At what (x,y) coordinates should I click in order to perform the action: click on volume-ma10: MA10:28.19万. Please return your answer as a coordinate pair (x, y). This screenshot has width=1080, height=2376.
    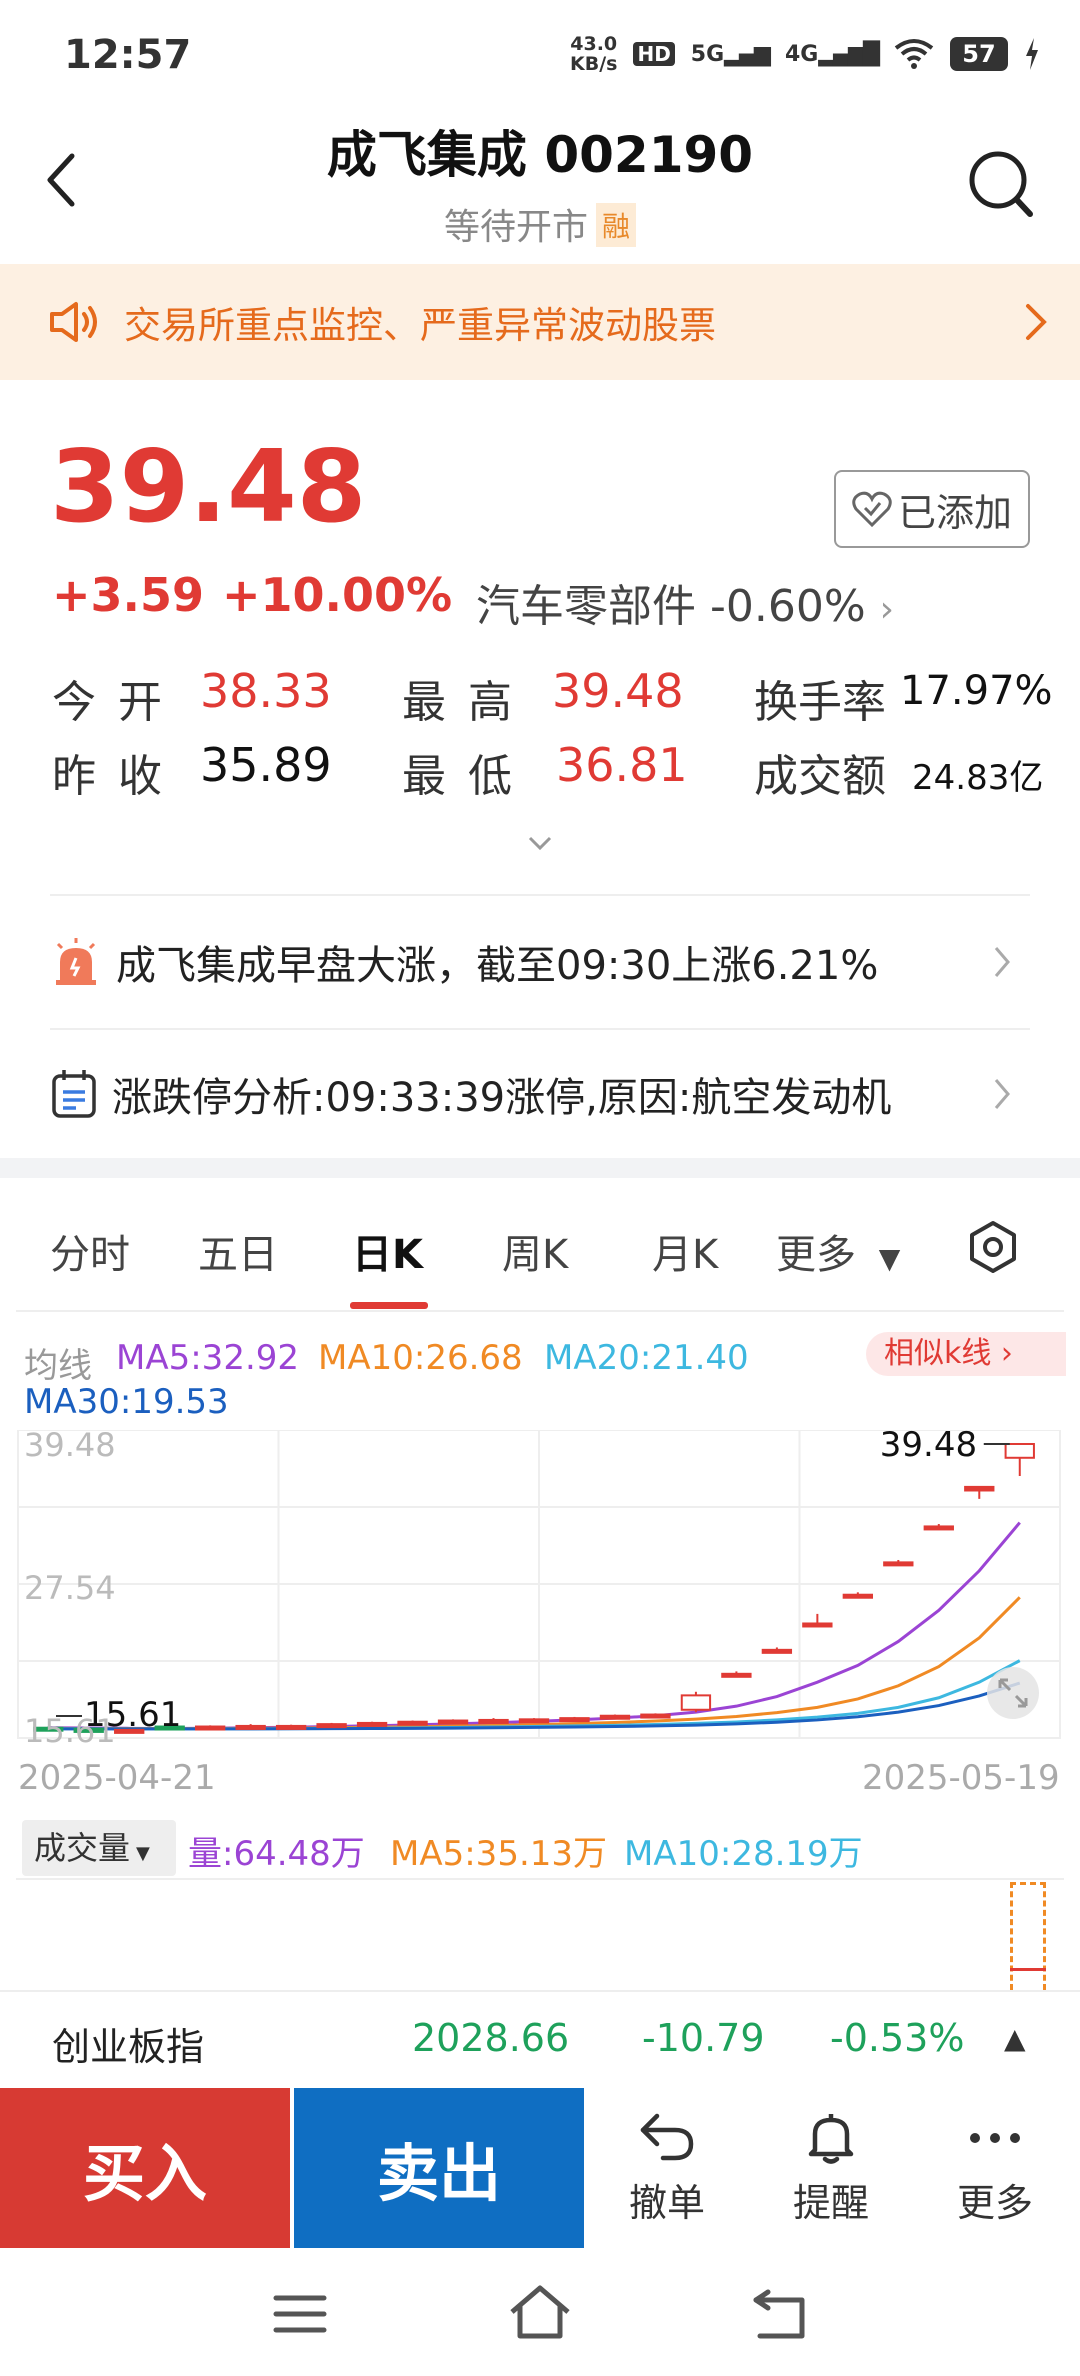
    Looking at the image, I should click on (743, 1854).